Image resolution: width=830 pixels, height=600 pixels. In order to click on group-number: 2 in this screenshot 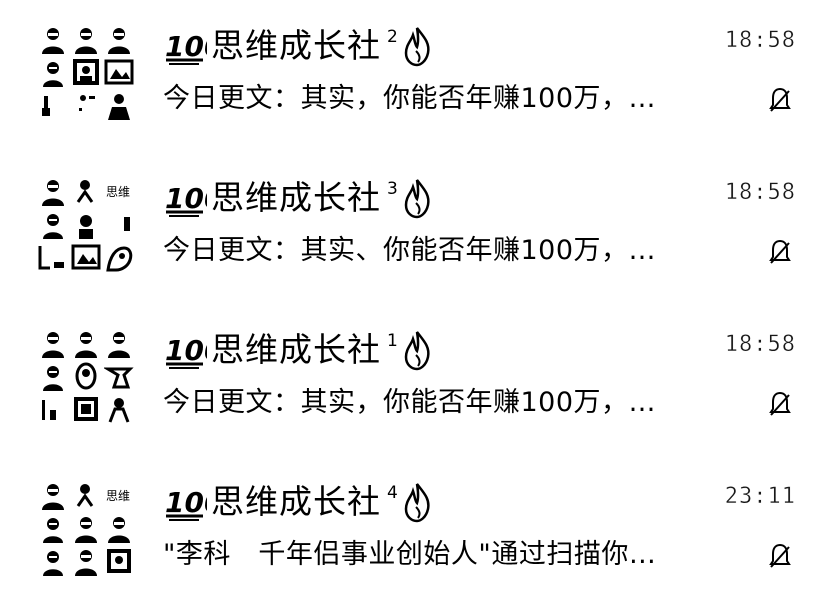, I will do `click(392, 37)`.